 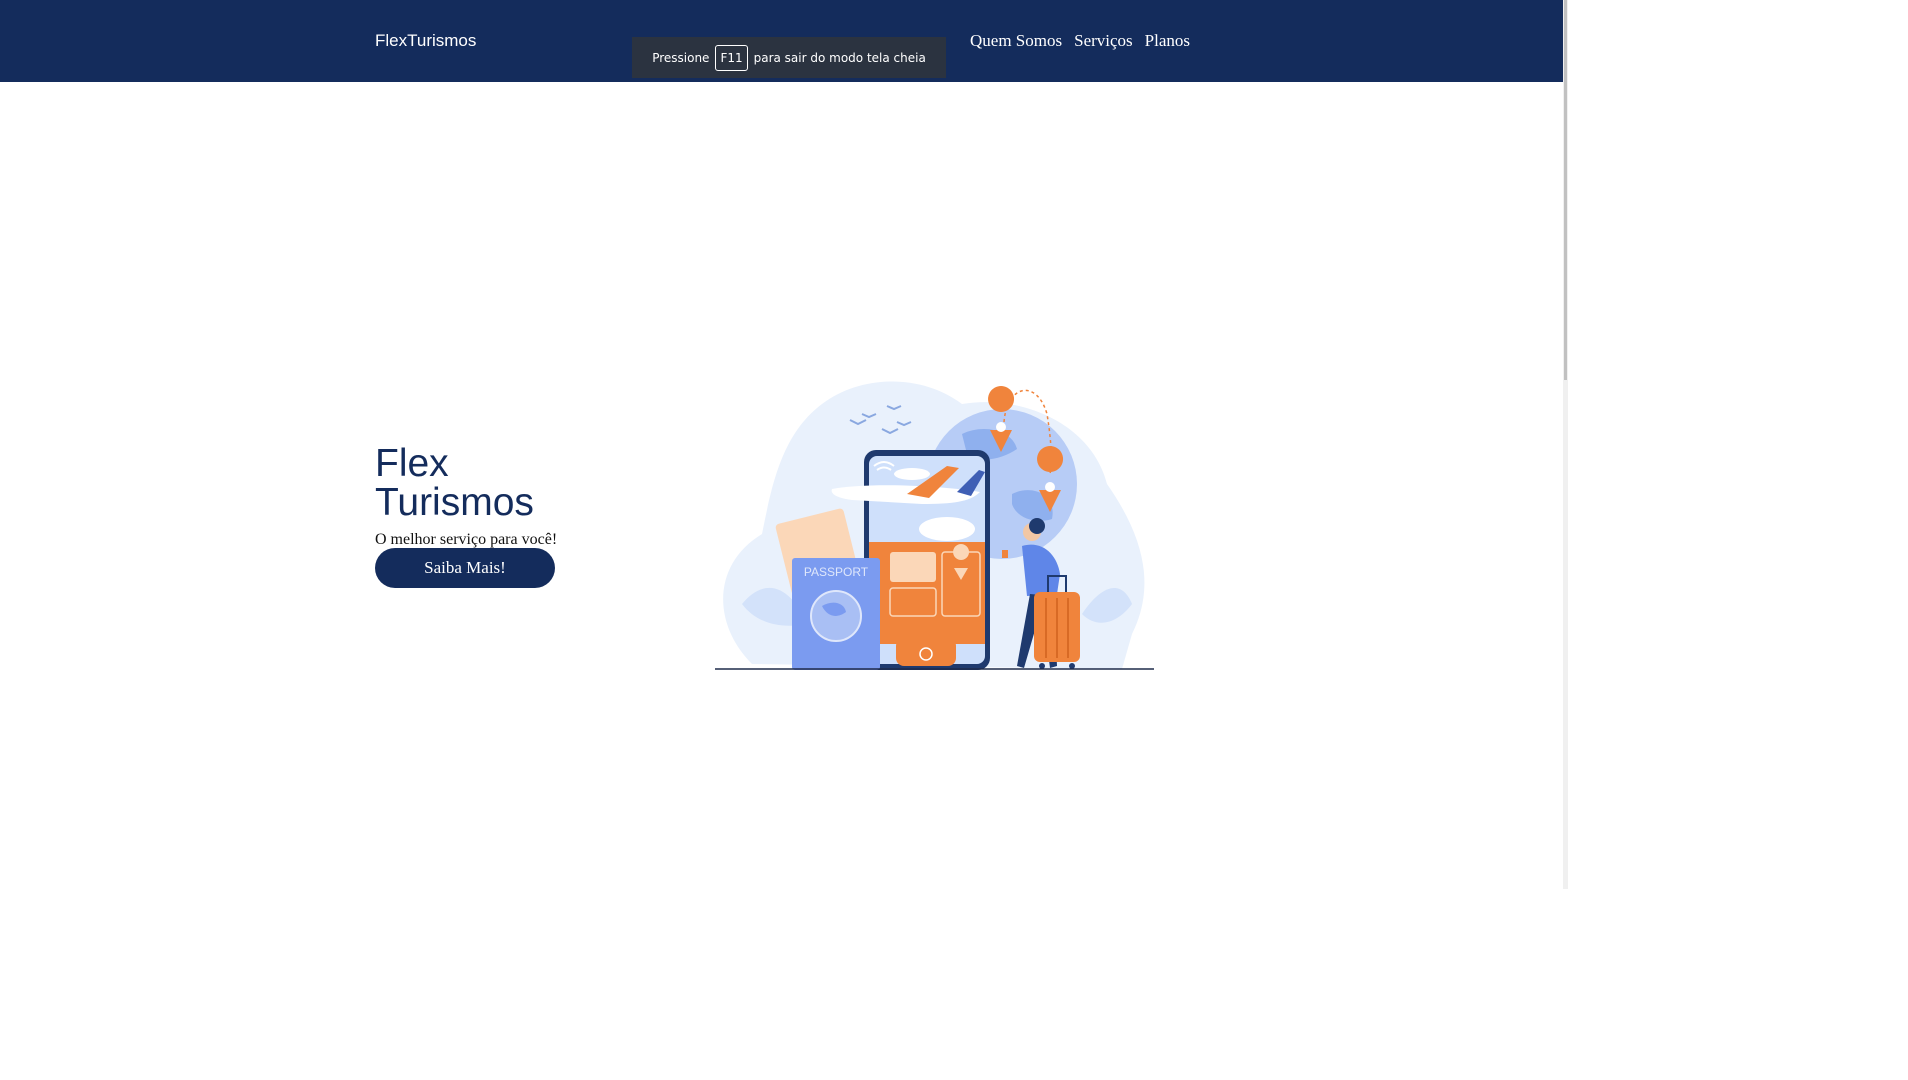 I want to click on hero-subtitle: O melhor serviço para você!, so click(x=466, y=539).